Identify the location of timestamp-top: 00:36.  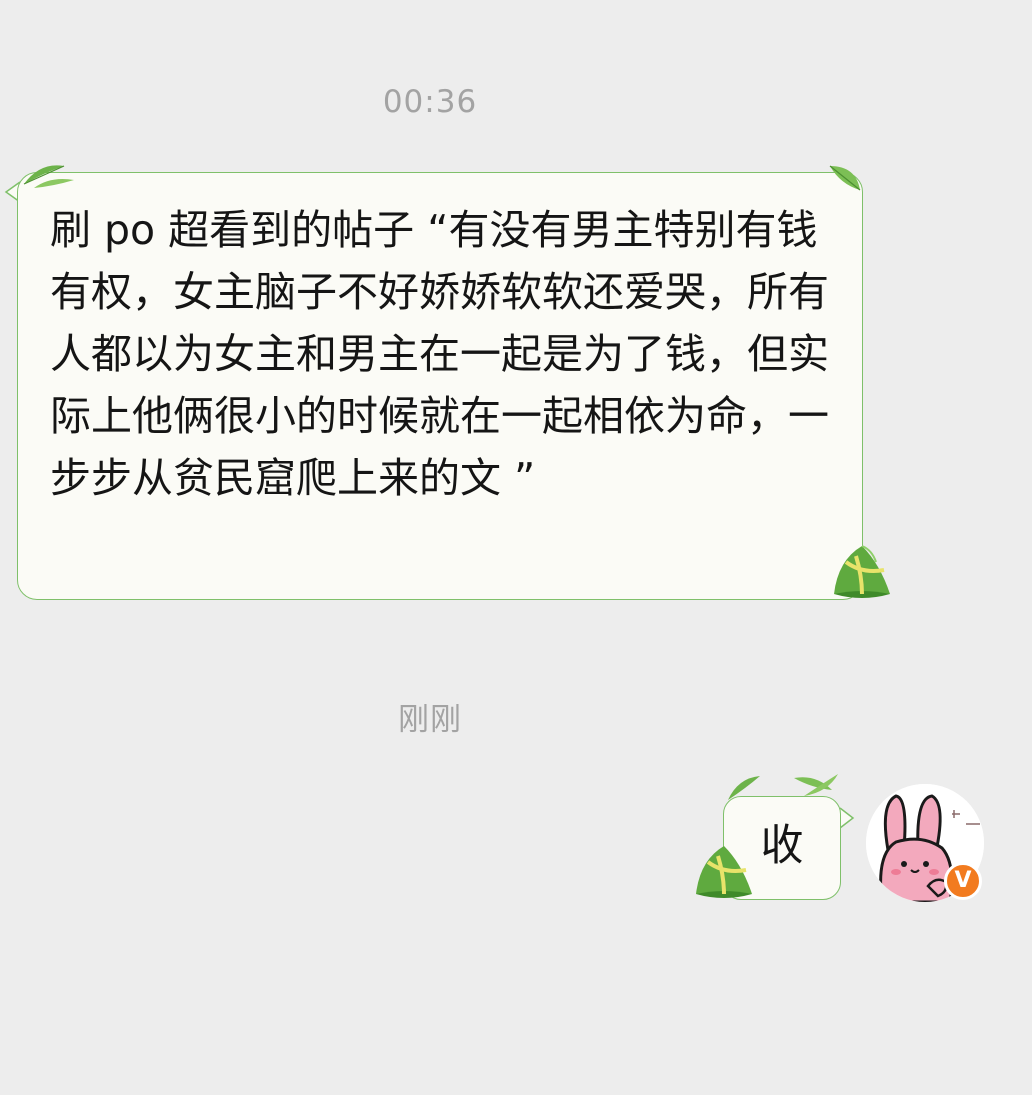
(430, 102).